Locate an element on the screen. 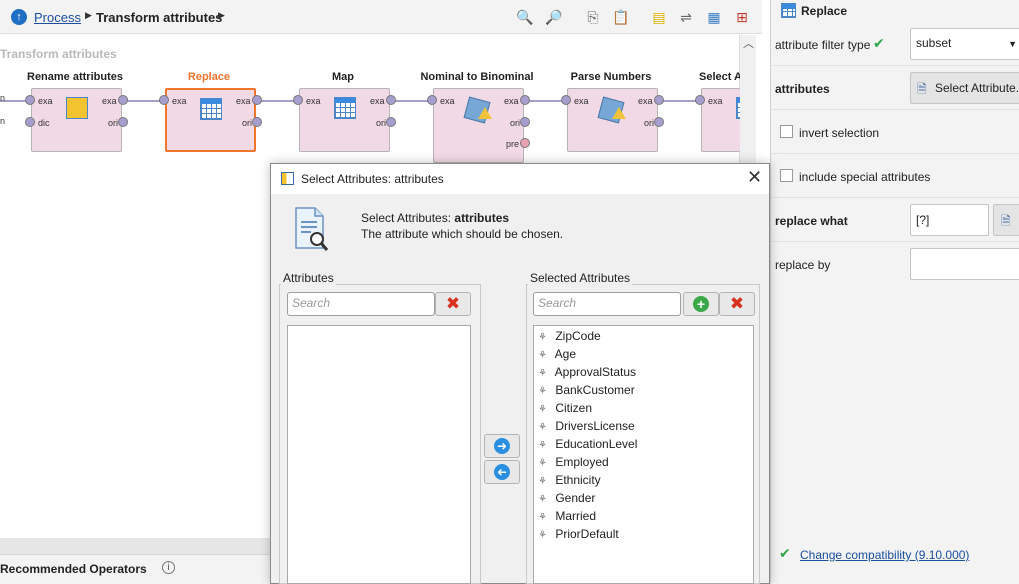  port-label: n is located at coordinates (3, 98).